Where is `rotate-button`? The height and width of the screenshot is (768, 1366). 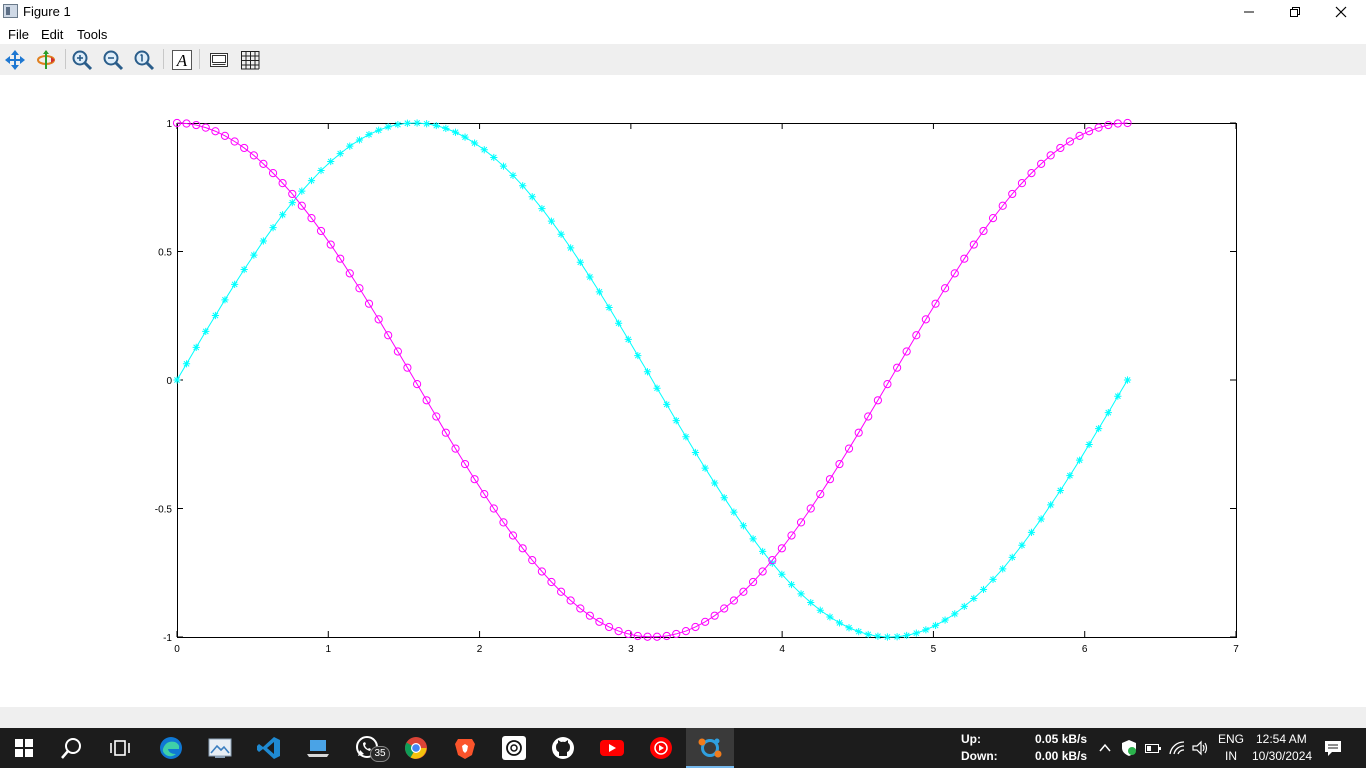
rotate-button is located at coordinates (46, 60).